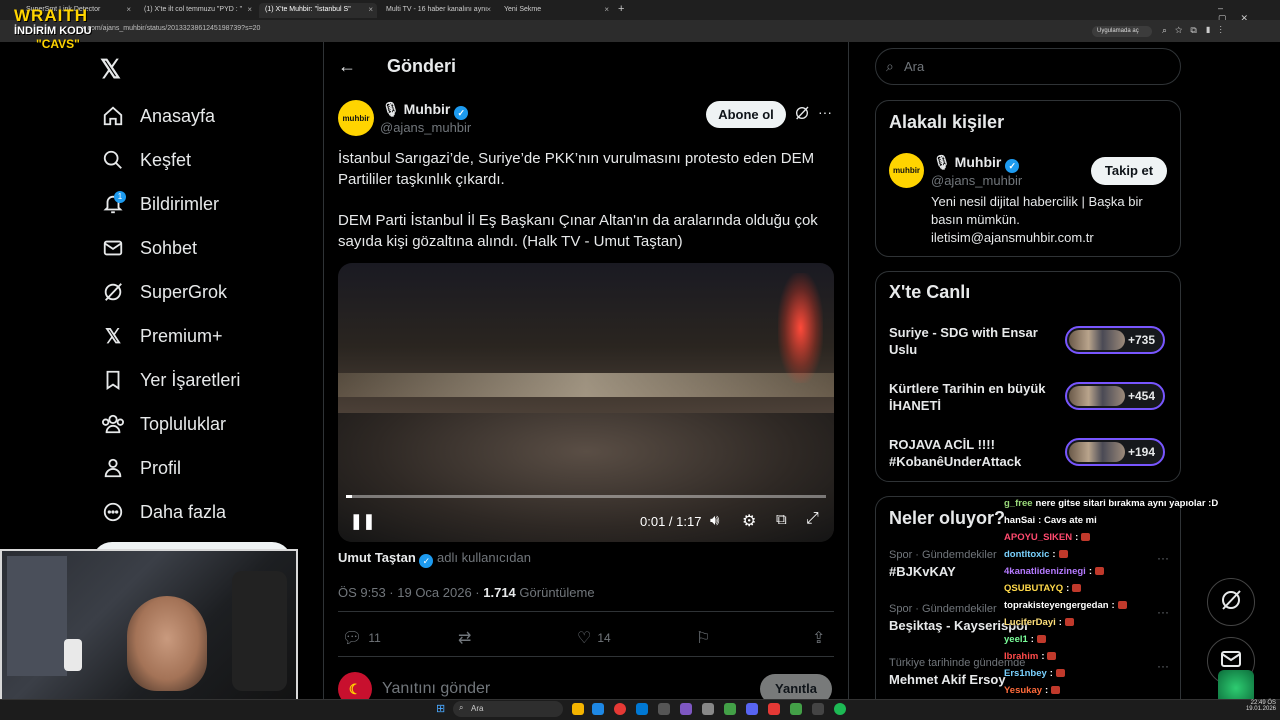  Describe the element at coordinates (802, 115) in the screenshot. I see `grok-icon` at that location.